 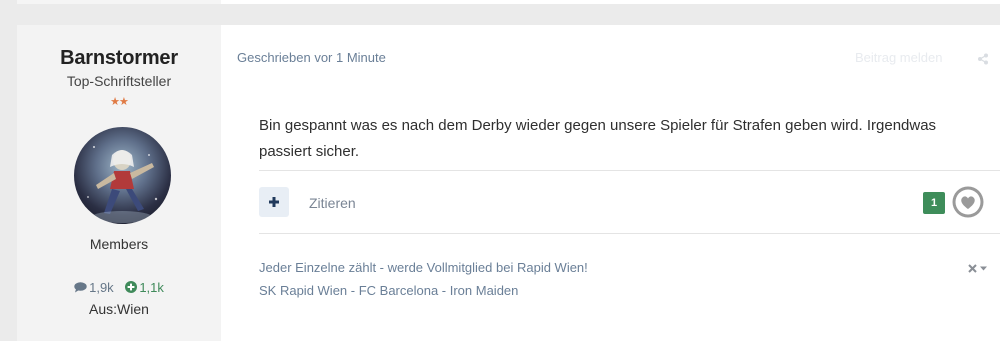 What do you see at coordinates (119, 309) in the screenshot?
I see `author-location: Aus:Wien` at bounding box center [119, 309].